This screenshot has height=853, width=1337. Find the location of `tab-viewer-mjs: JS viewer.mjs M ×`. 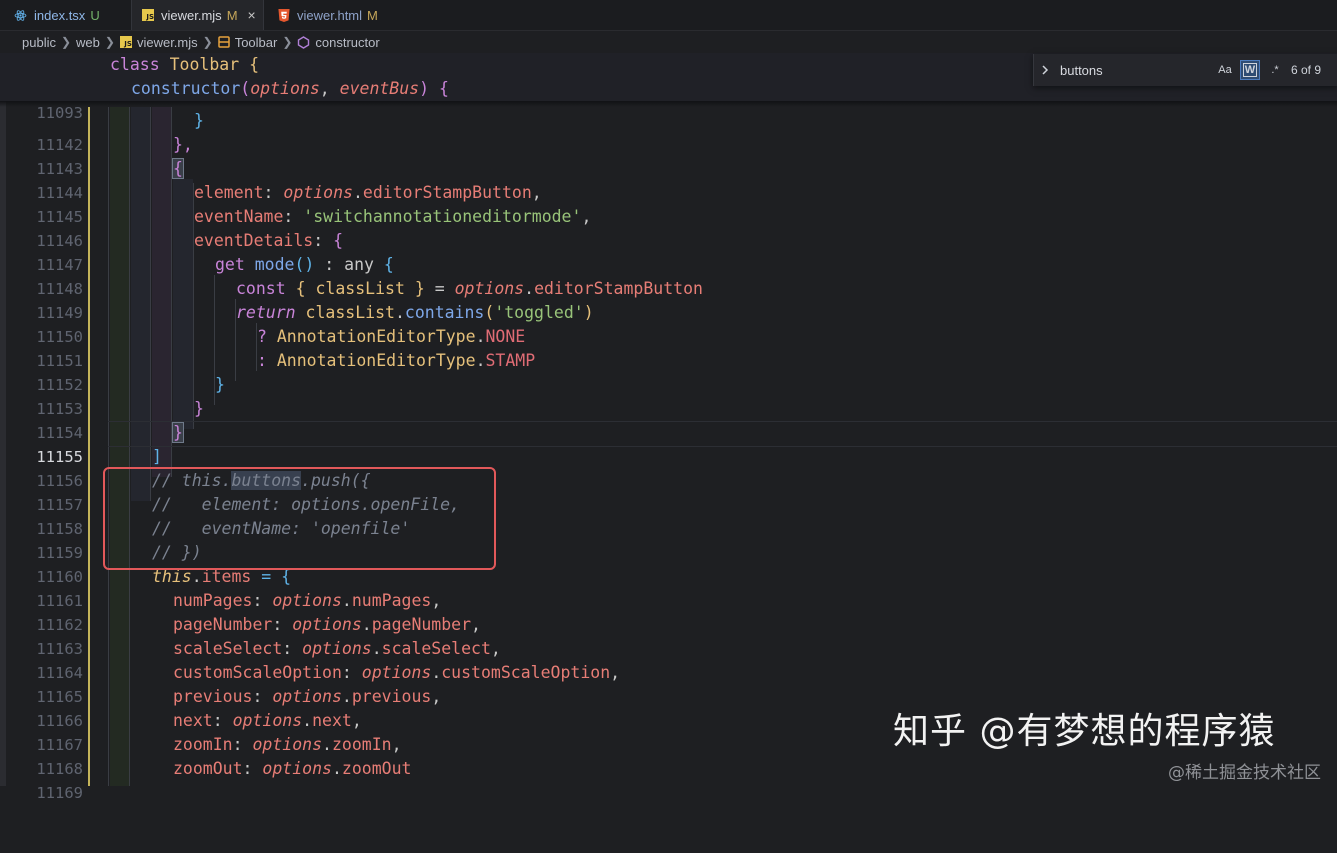

tab-viewer-mjs: JS viewer.mjs M × is located at coordinates (197, 15).